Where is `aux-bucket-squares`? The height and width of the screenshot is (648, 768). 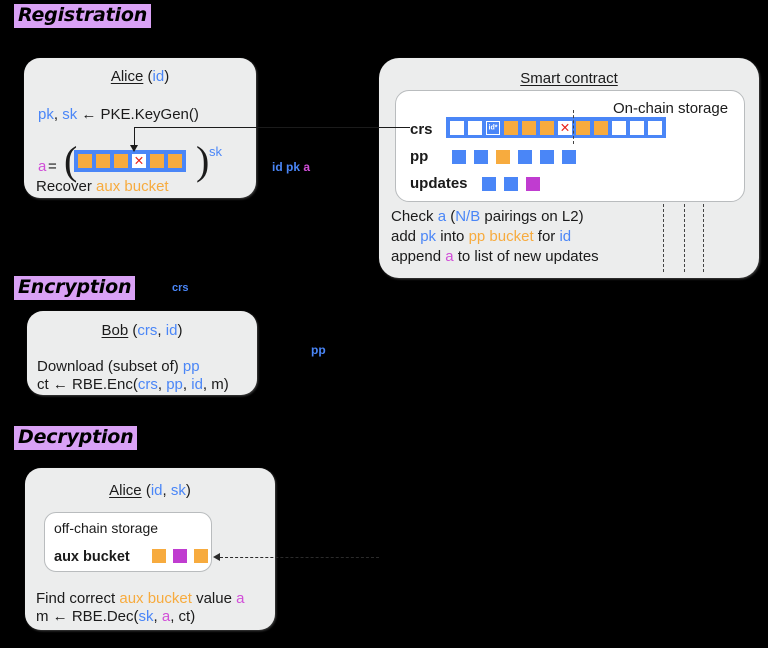
aux-bucket-squares is located at coordinates (180, 556).